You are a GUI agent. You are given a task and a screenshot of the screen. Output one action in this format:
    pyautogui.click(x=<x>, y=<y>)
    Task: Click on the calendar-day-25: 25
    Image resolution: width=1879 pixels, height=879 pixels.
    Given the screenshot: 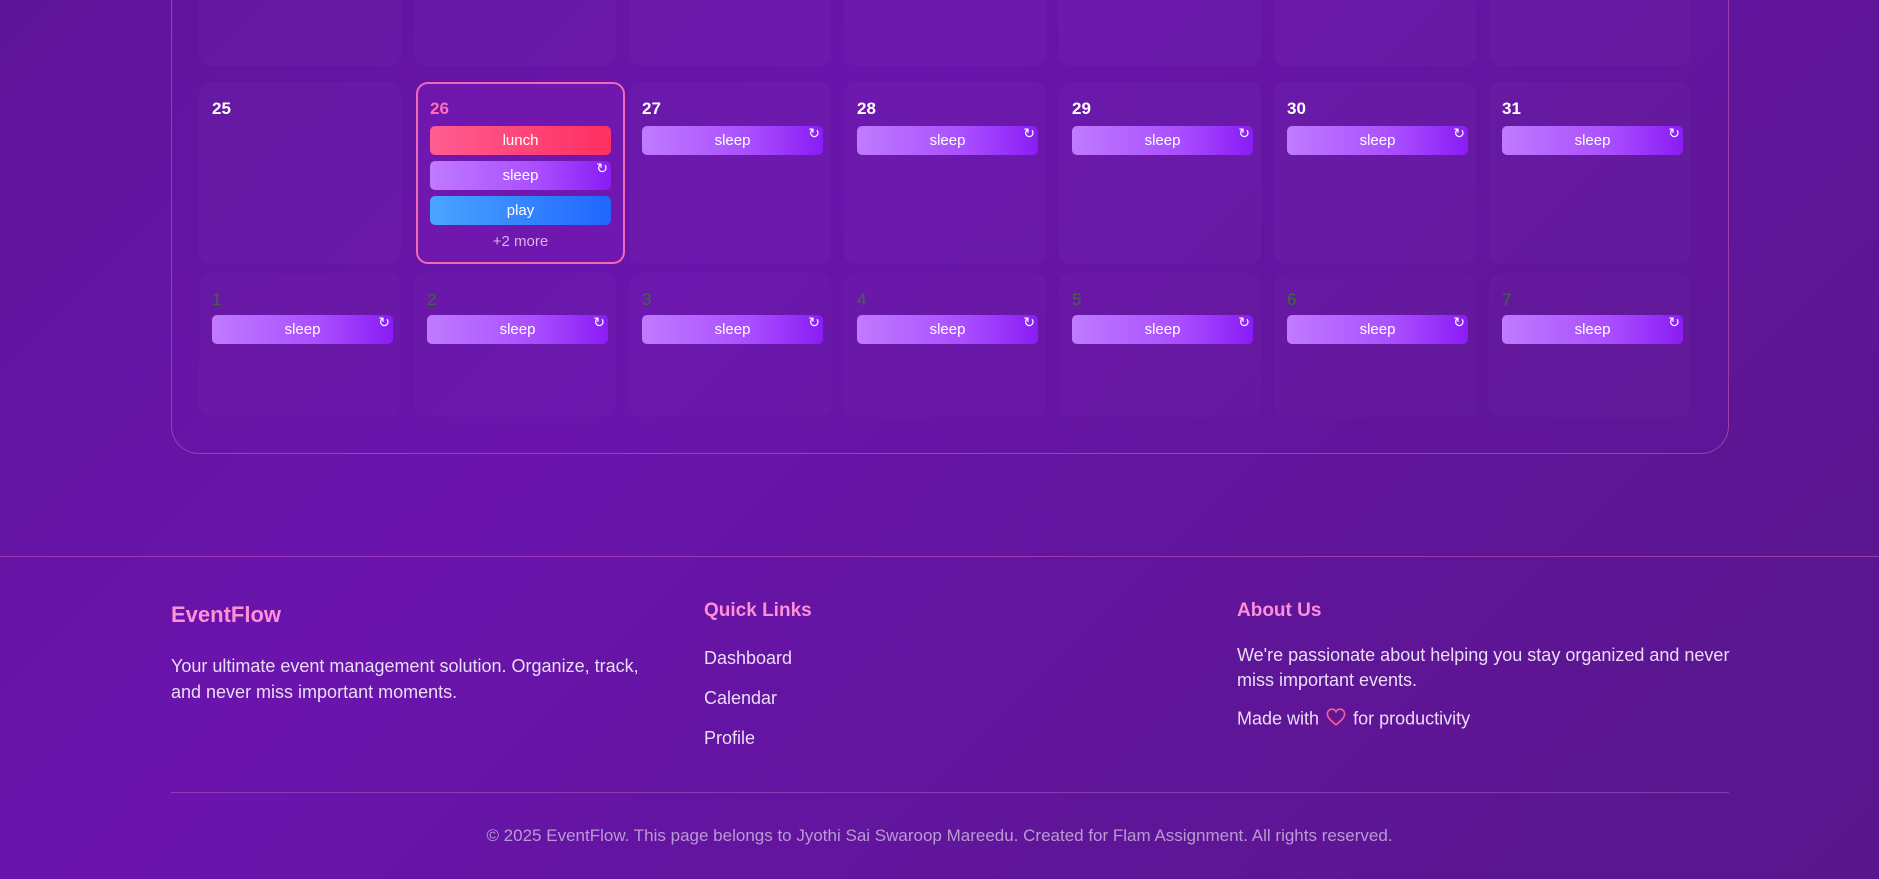 What is the action you would take?
    pyautogui.click(x=300, y=173)
    